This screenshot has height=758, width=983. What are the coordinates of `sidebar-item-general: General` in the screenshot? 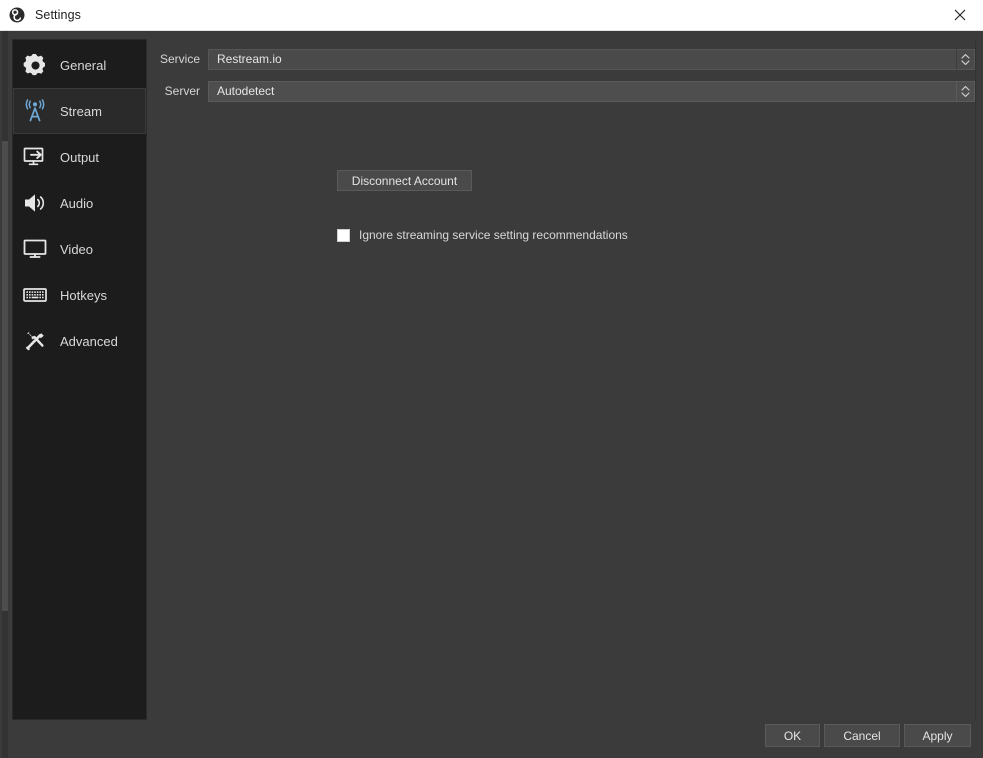 It's located at (79, 65).